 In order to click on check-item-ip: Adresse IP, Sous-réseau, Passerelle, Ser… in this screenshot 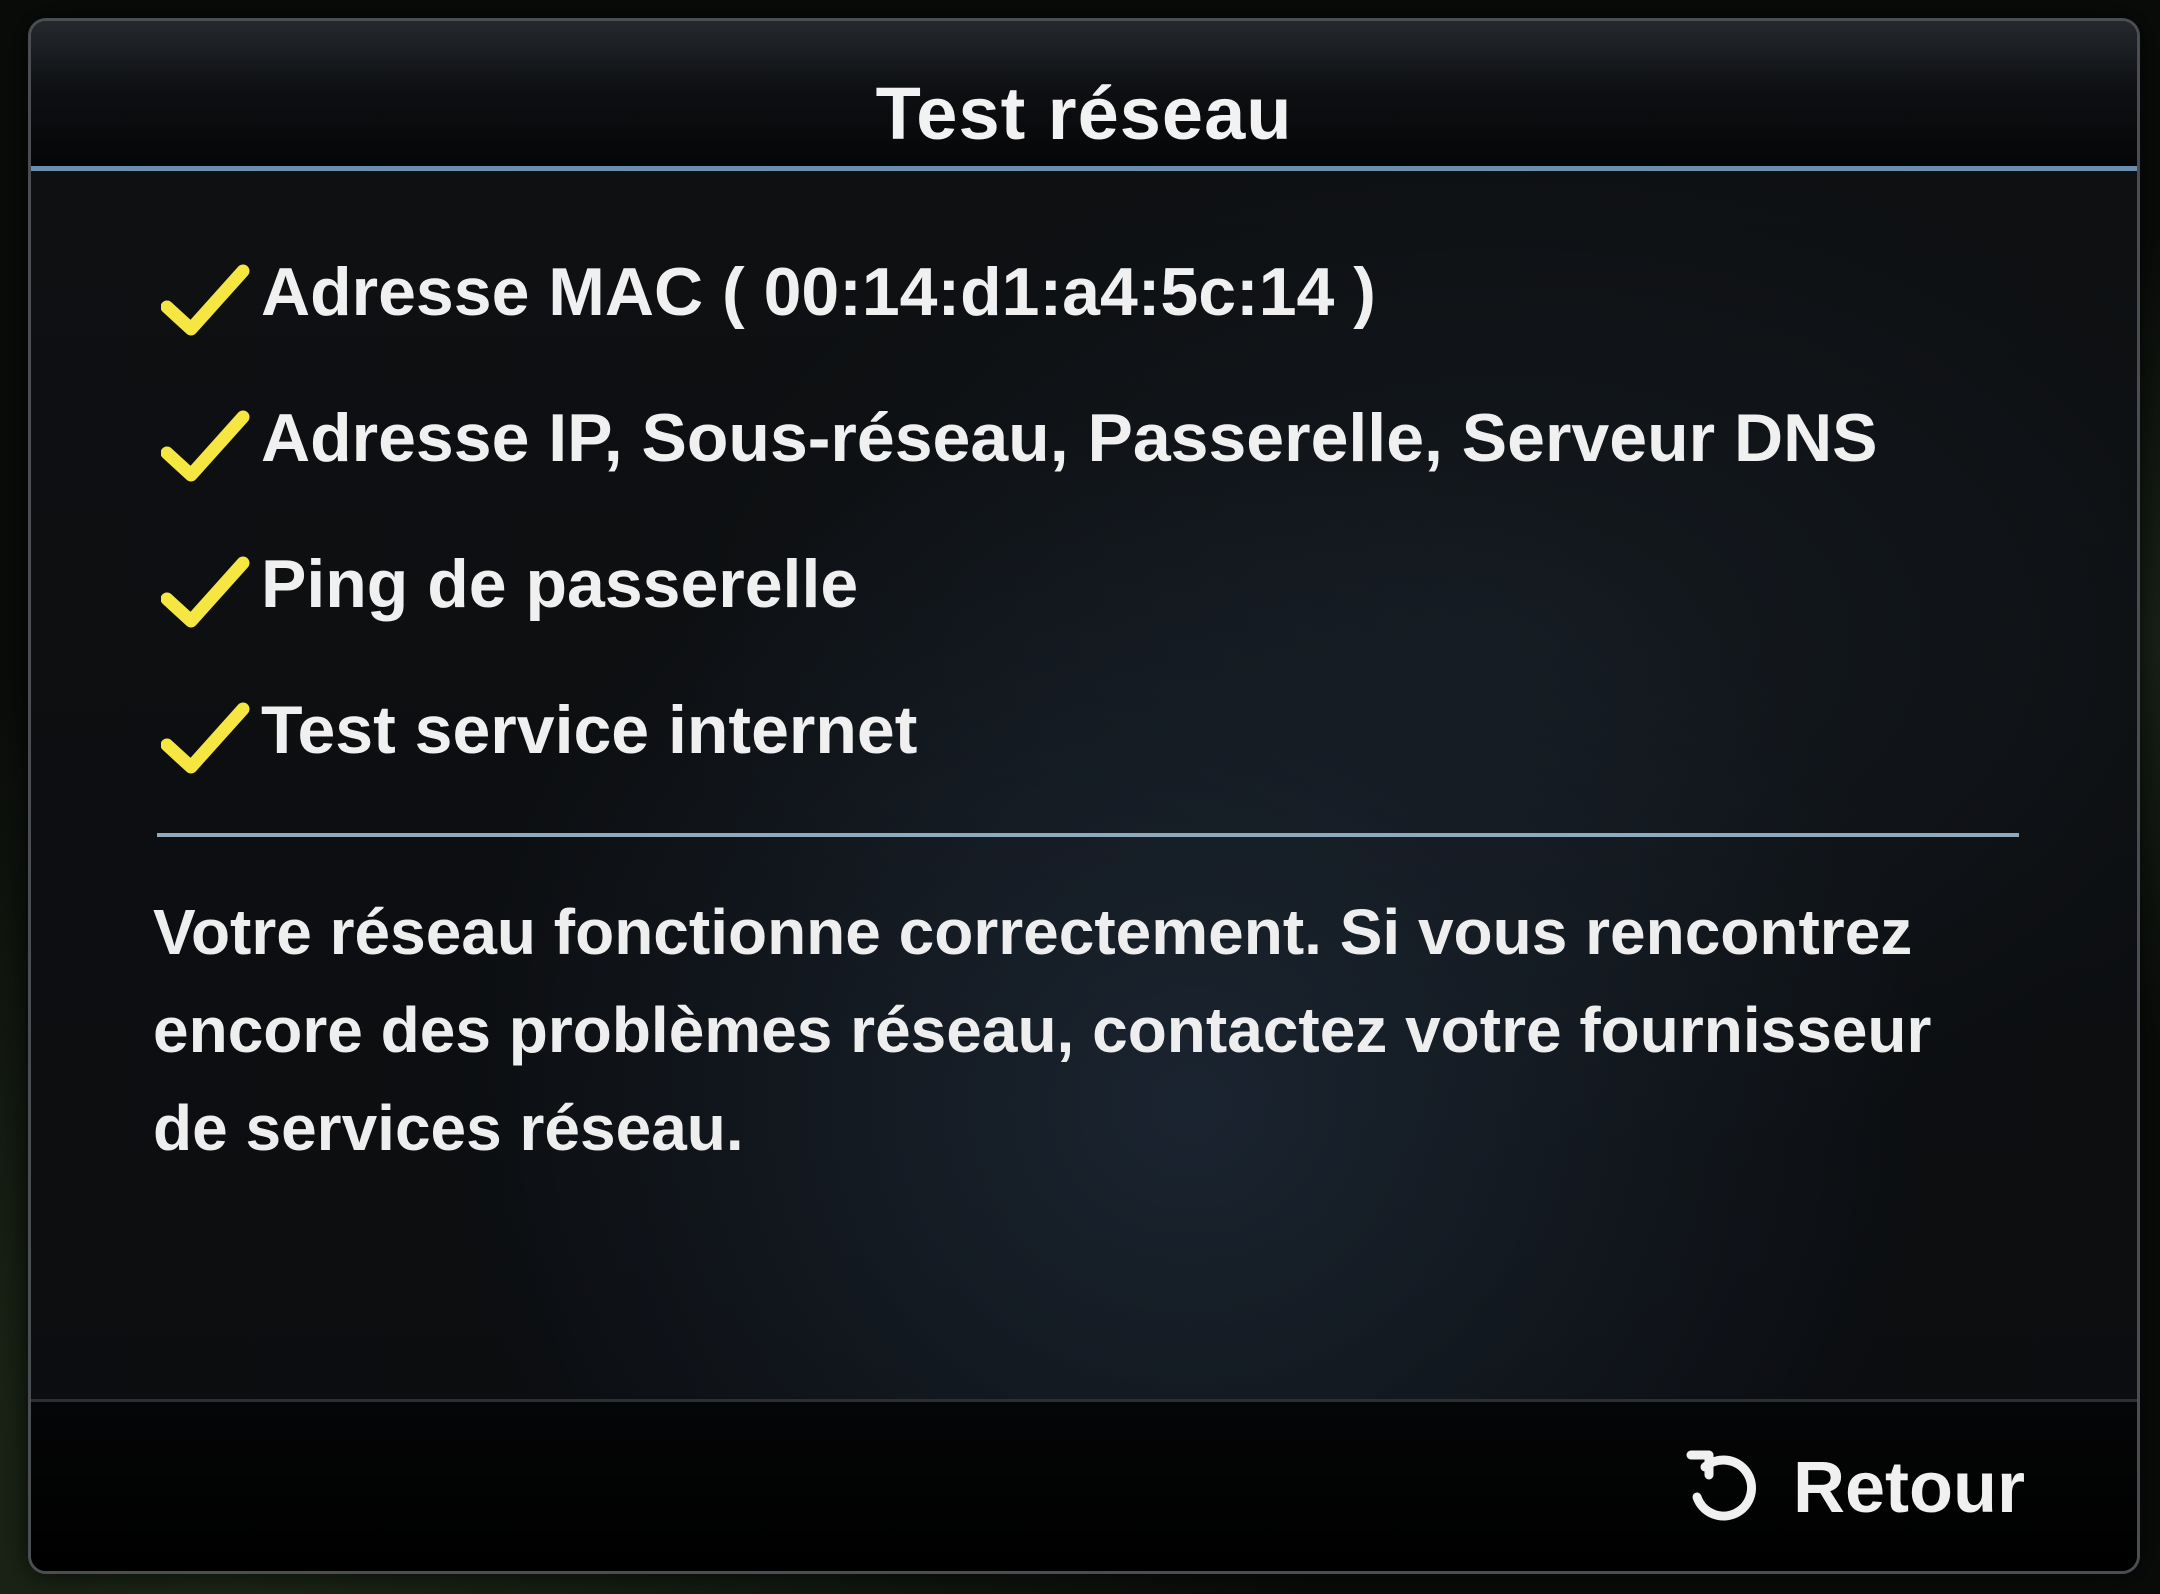, I will do `click(1111, 460)`.